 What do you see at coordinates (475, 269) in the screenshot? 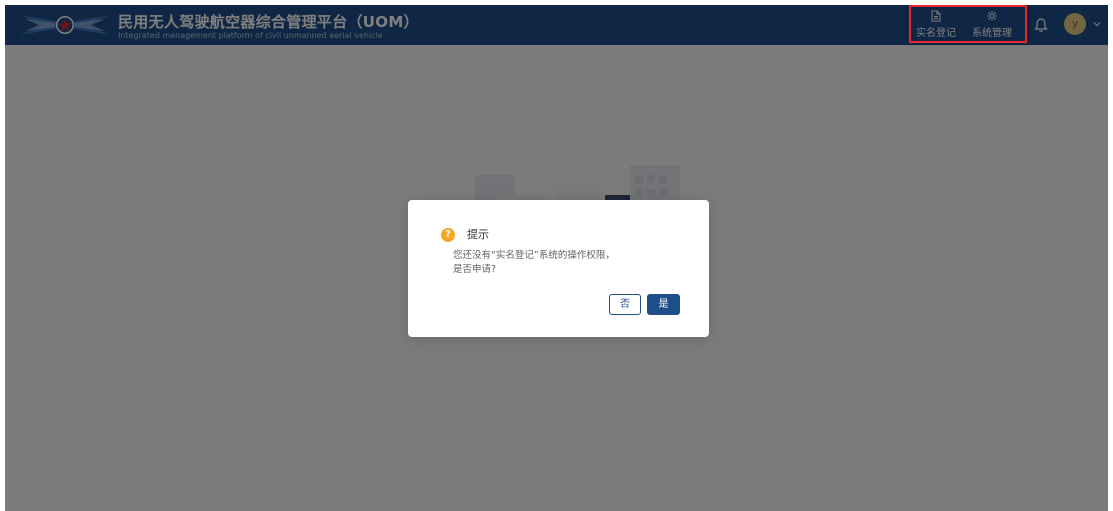
I see `dialog-message-line: 是否申请?` at bounding box center [475, 269].